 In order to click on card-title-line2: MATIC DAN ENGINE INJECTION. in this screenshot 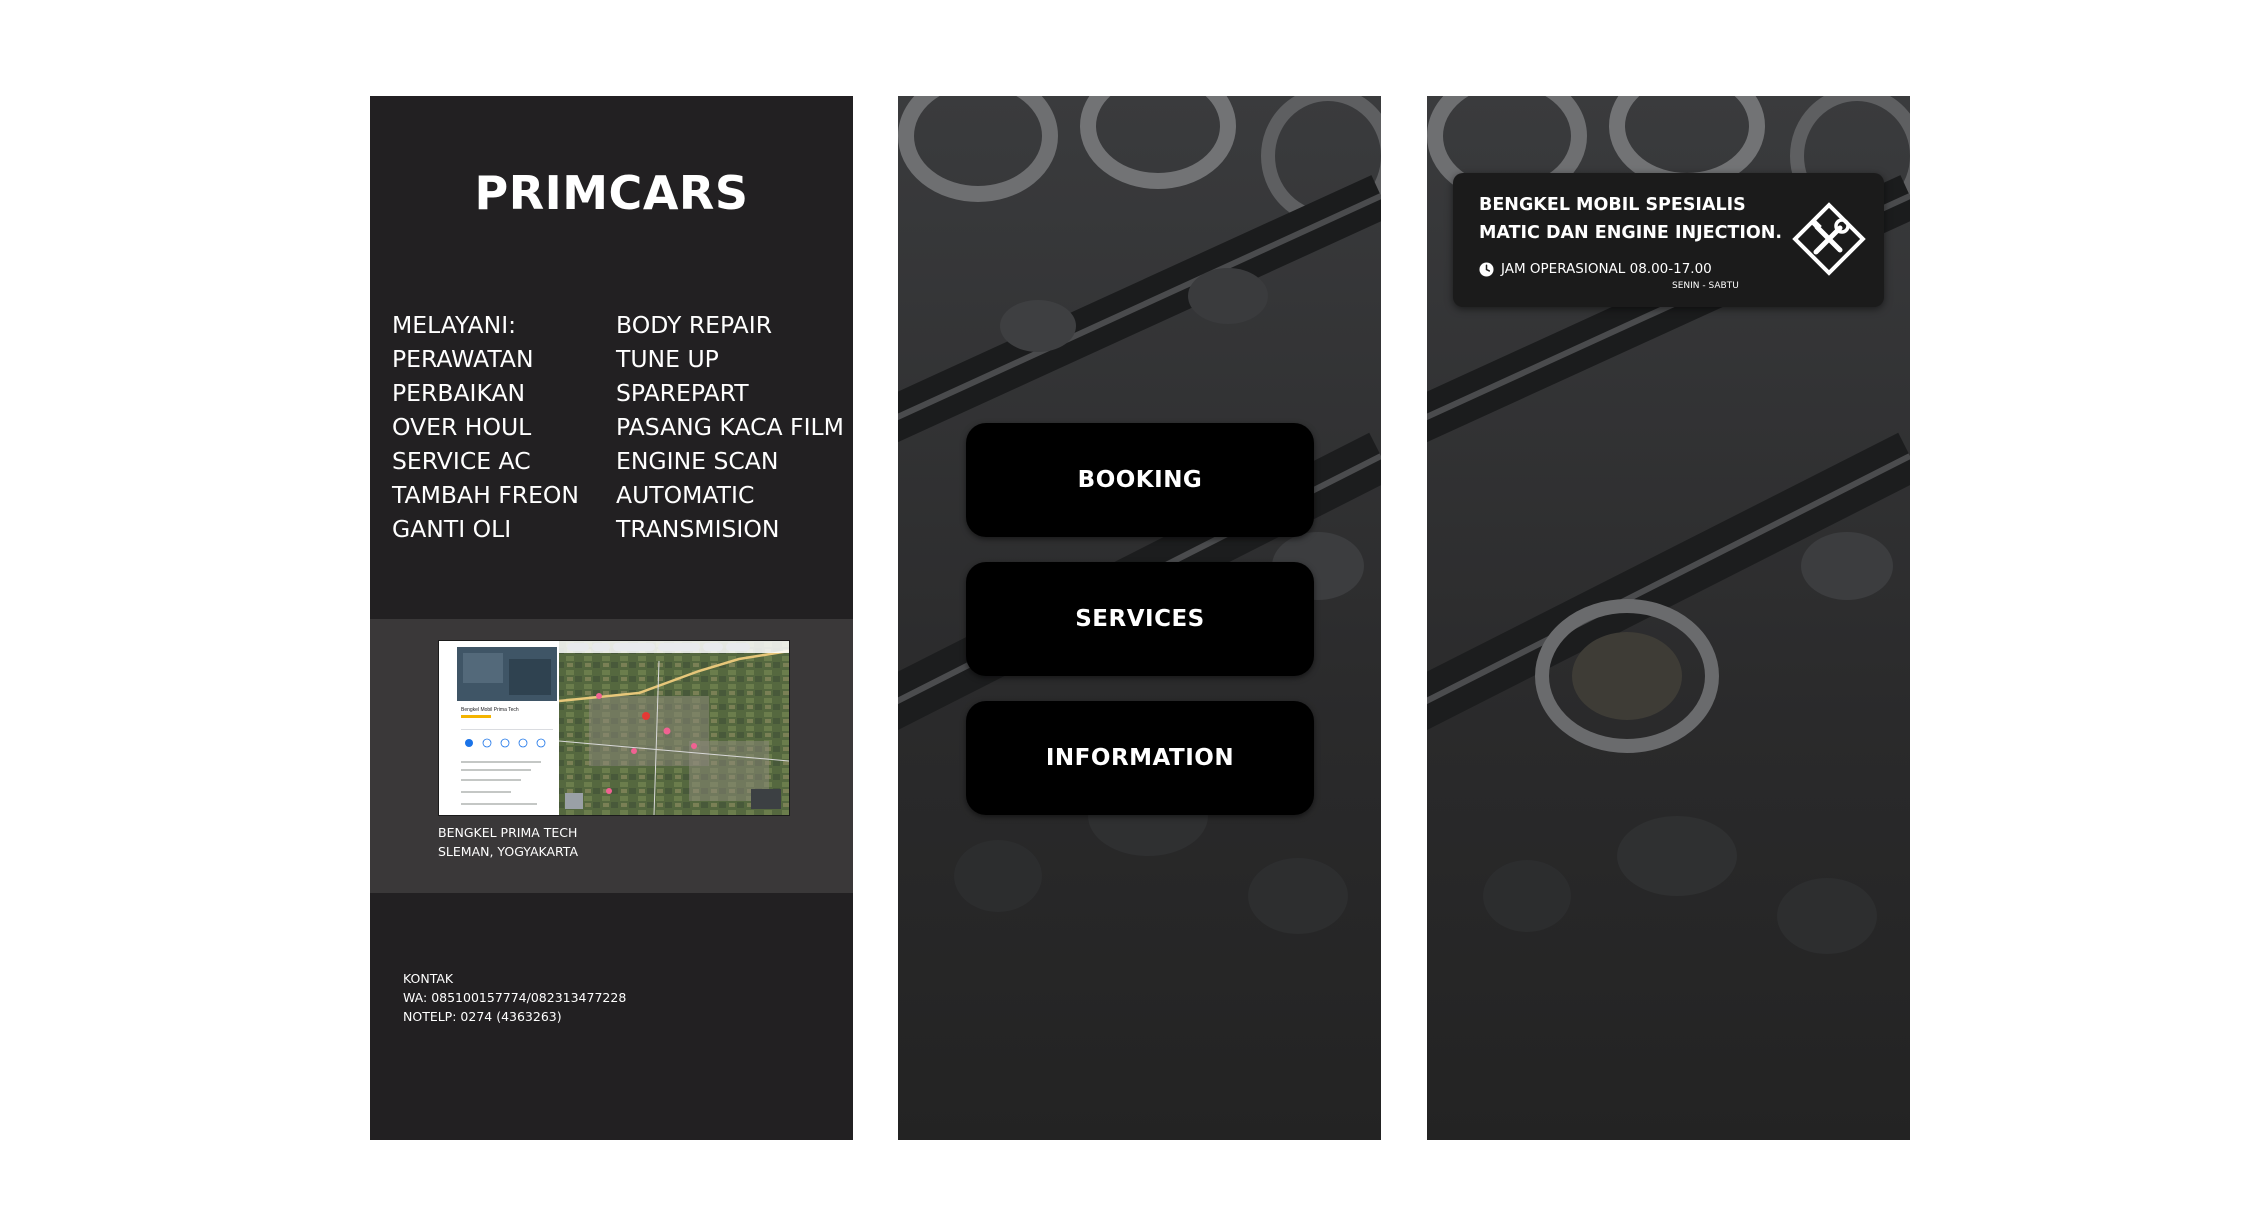, I will do `click(1631, 233)`.